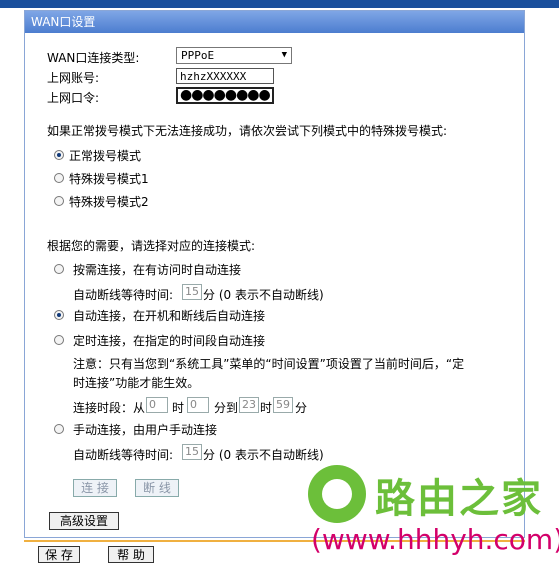 The width and height of the screenshot is (559, 563). What do you see at coordinates (59, 429) in the screenshot?
I see `manual-connect-radio` at bounding box center [59, 429].